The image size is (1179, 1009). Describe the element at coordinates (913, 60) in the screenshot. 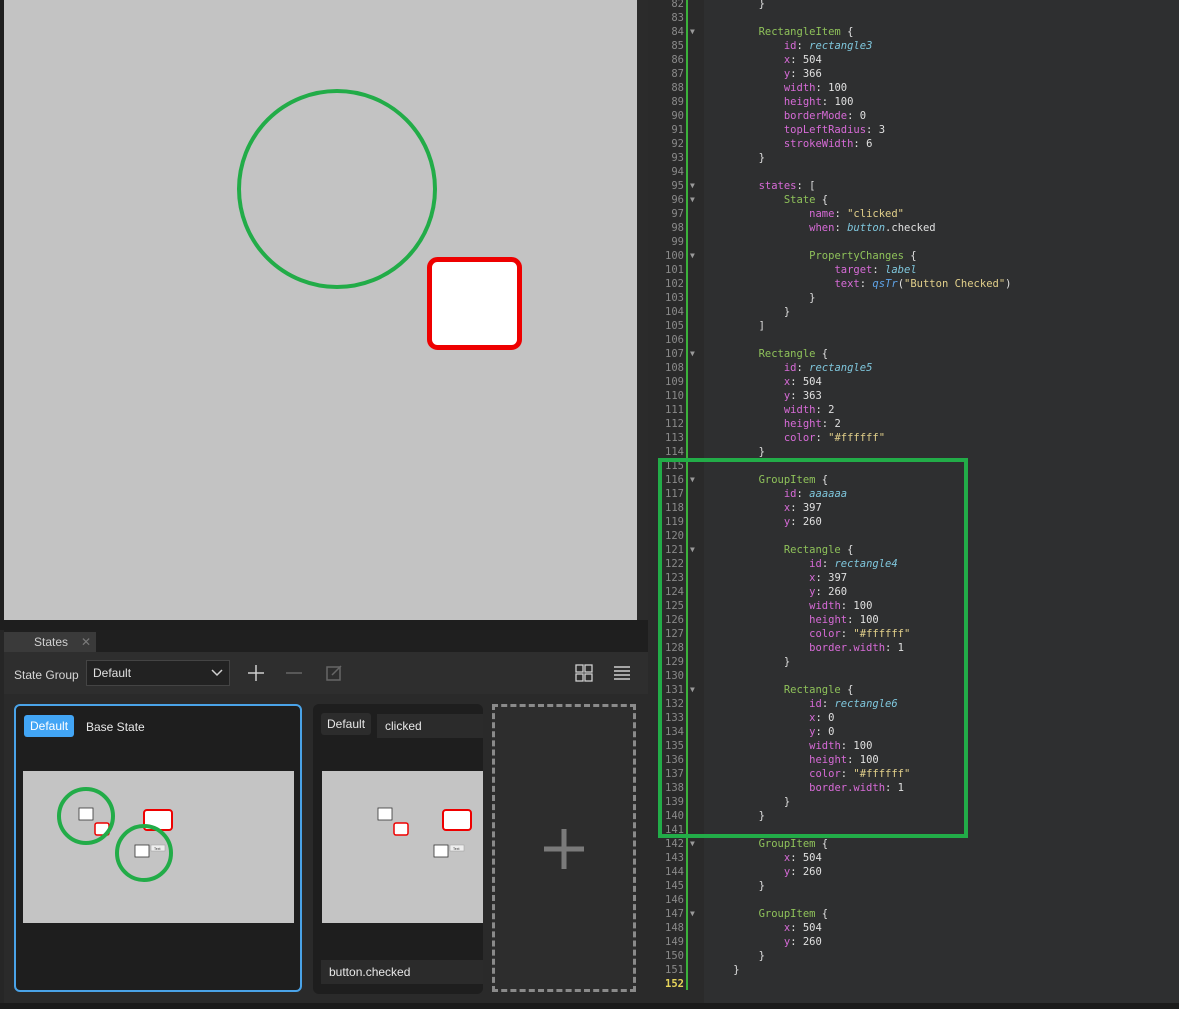

I see `code-line: 86 x: 504` at that location.